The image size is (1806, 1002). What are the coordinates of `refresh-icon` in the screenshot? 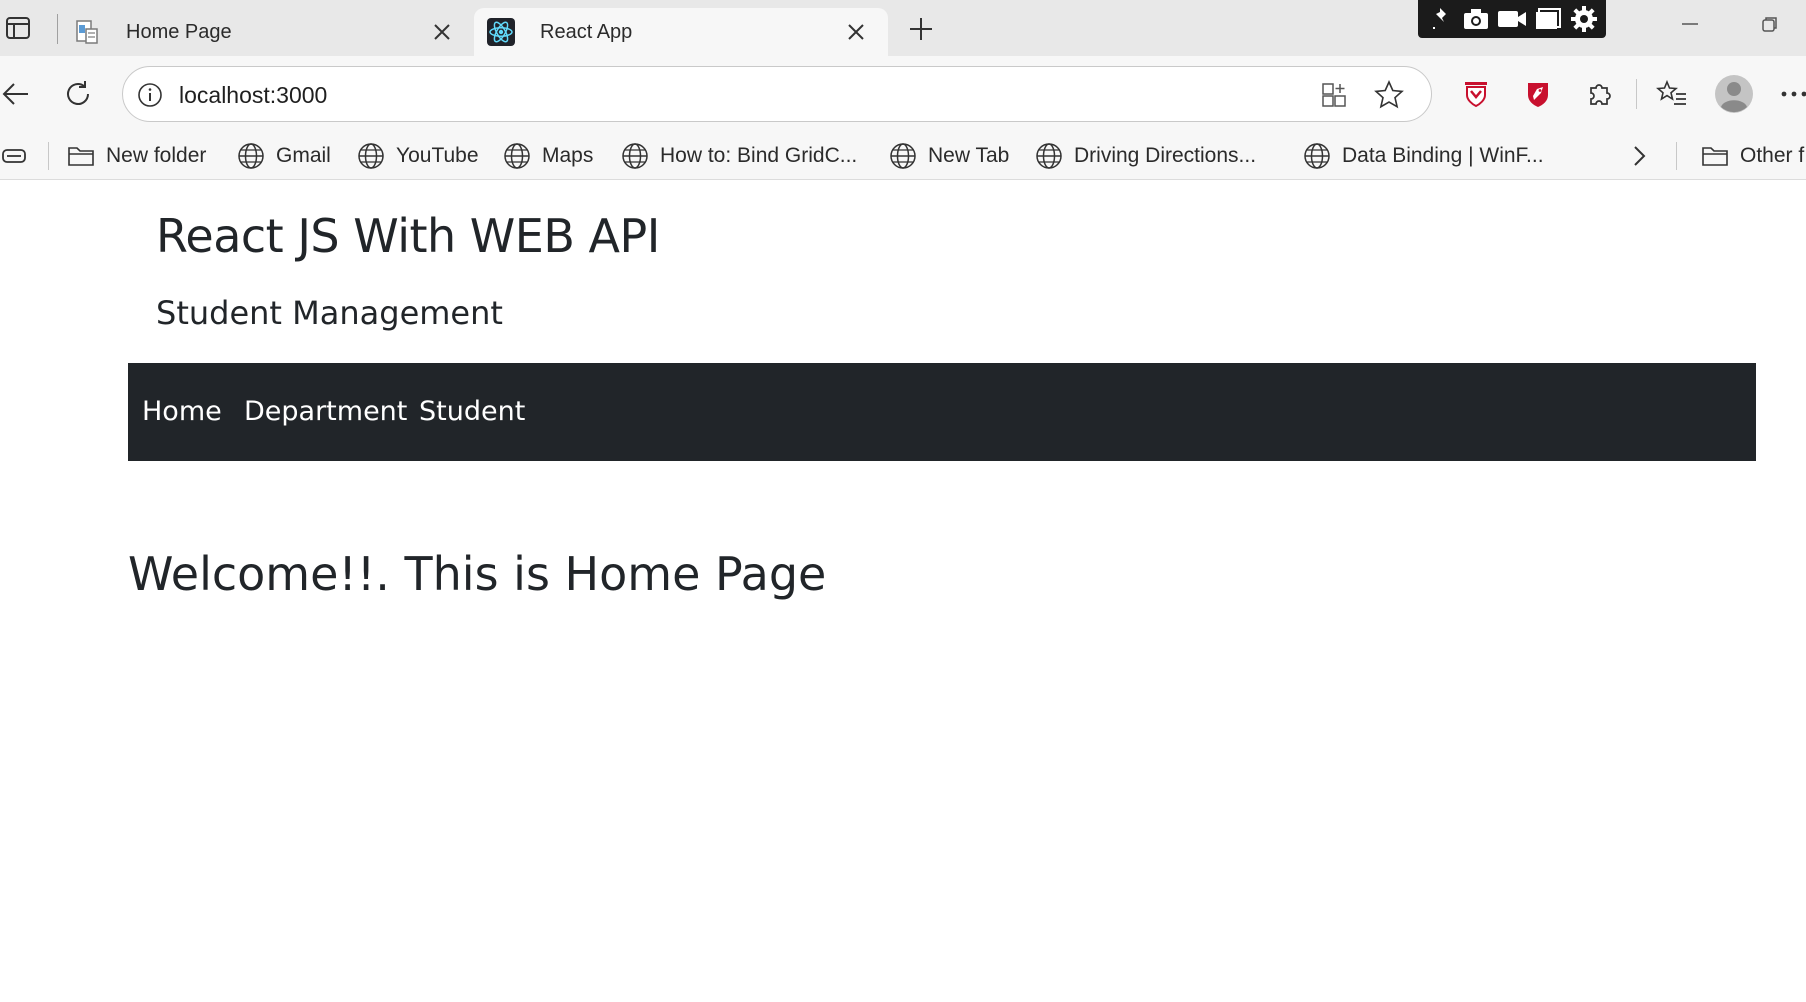 It's located at (78, 93).